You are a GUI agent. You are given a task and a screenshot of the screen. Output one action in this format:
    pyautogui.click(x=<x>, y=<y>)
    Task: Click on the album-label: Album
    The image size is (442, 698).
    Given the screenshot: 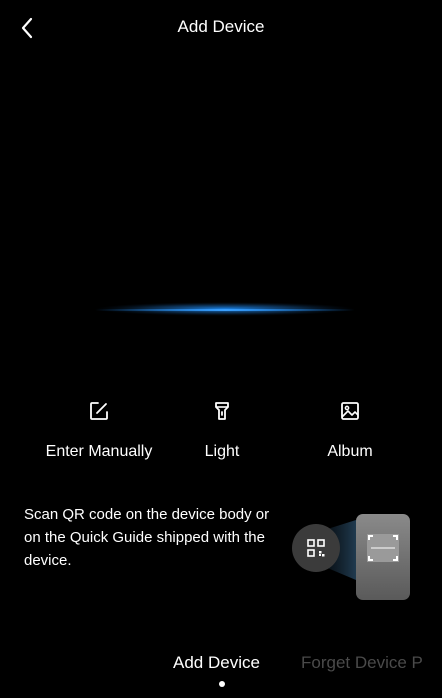 What is the action you would take?
    pyautogui.click(x=350, y=451)
    